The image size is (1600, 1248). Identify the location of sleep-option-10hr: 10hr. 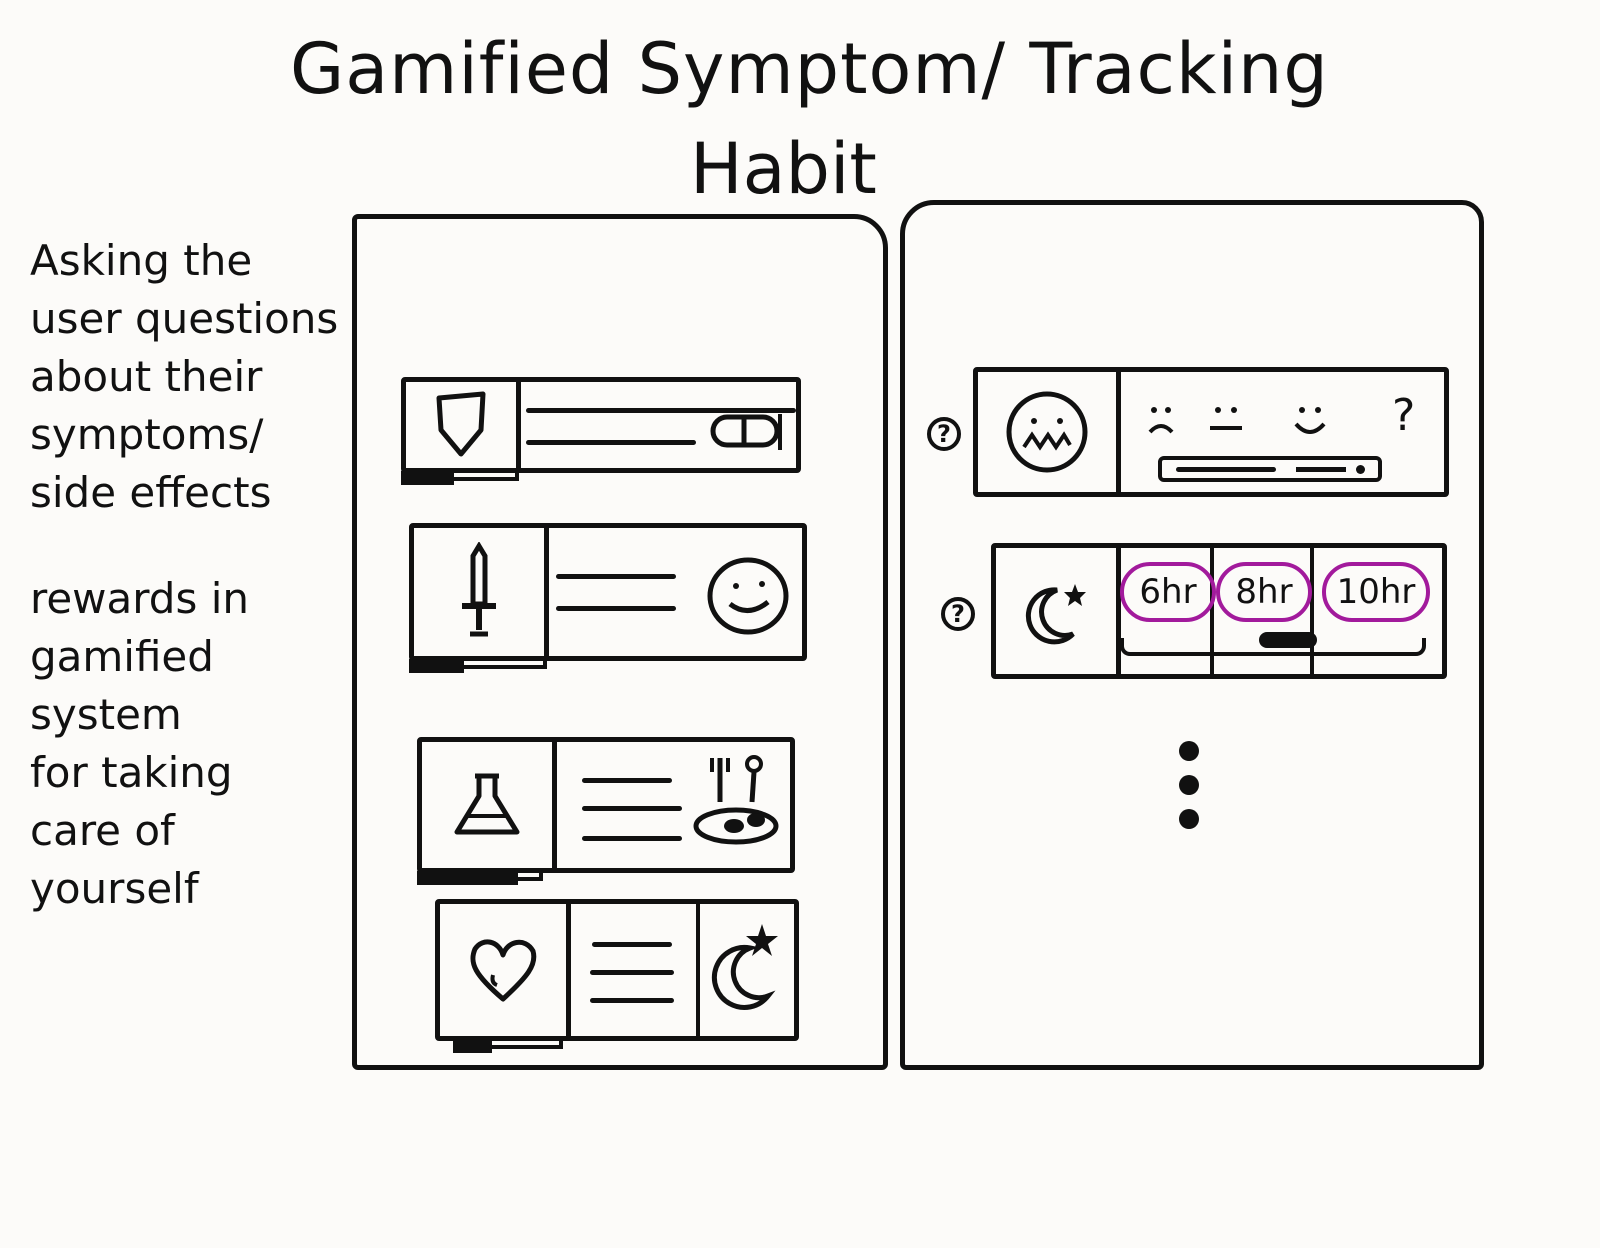
(1376, 592).